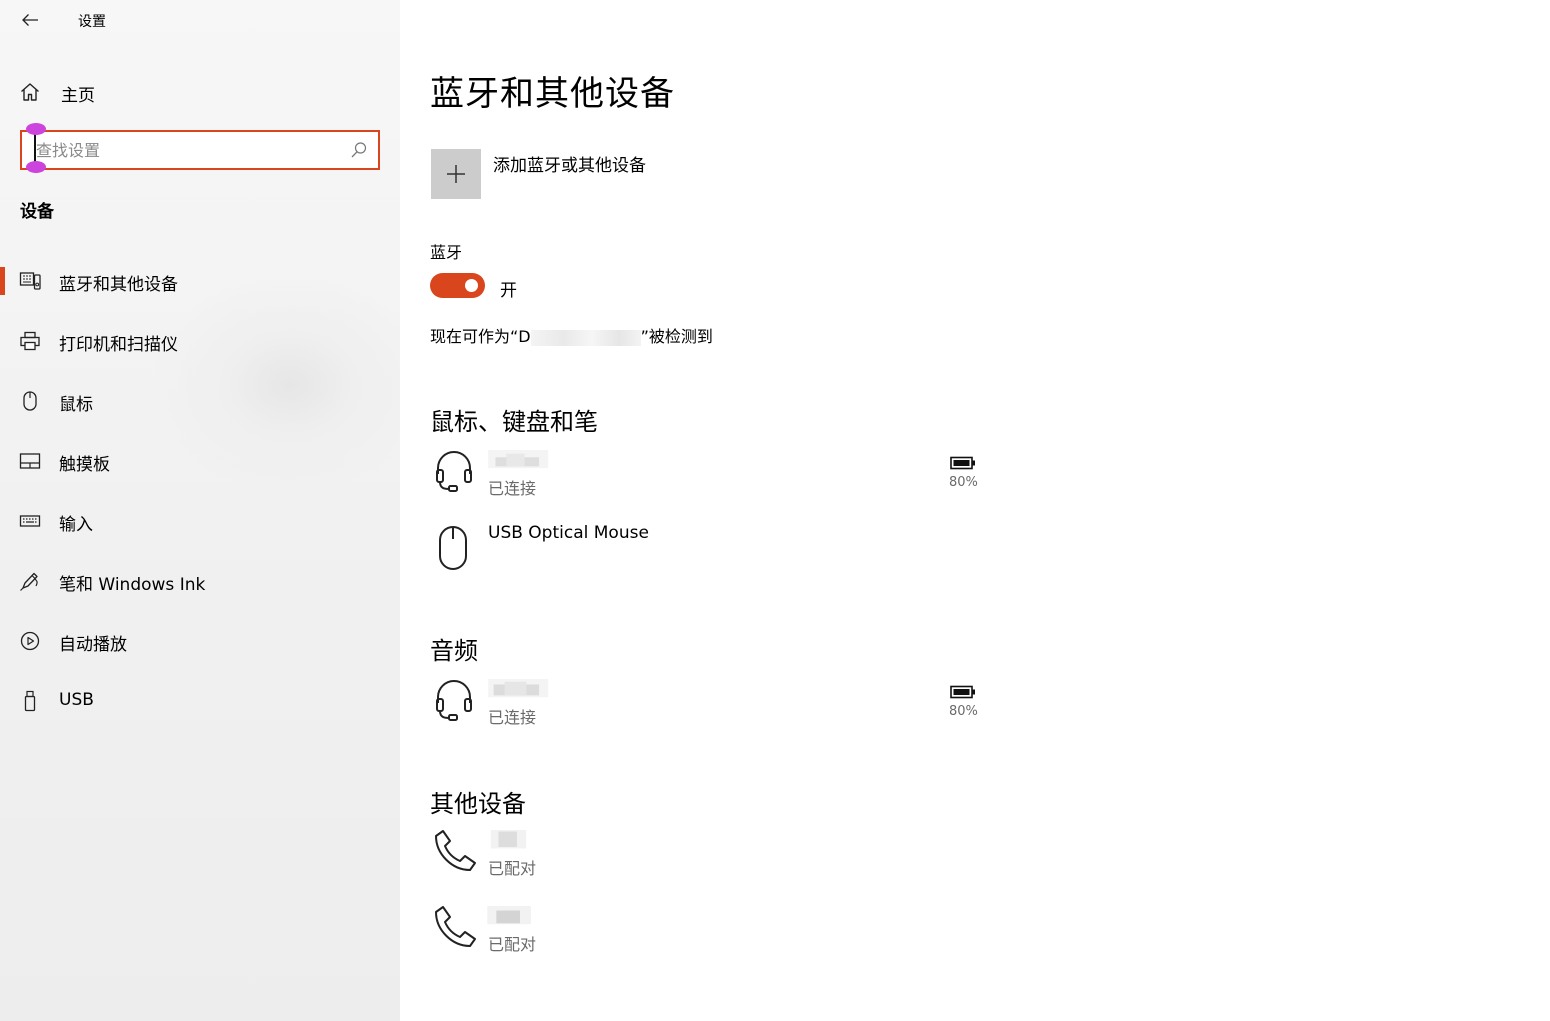 This screenshot has width=1550, height=1021. What do you see at coordinates (76, 525) in the screenshot?
I see `sidebar-item-label: 输入` at bounding box center [76, 525].